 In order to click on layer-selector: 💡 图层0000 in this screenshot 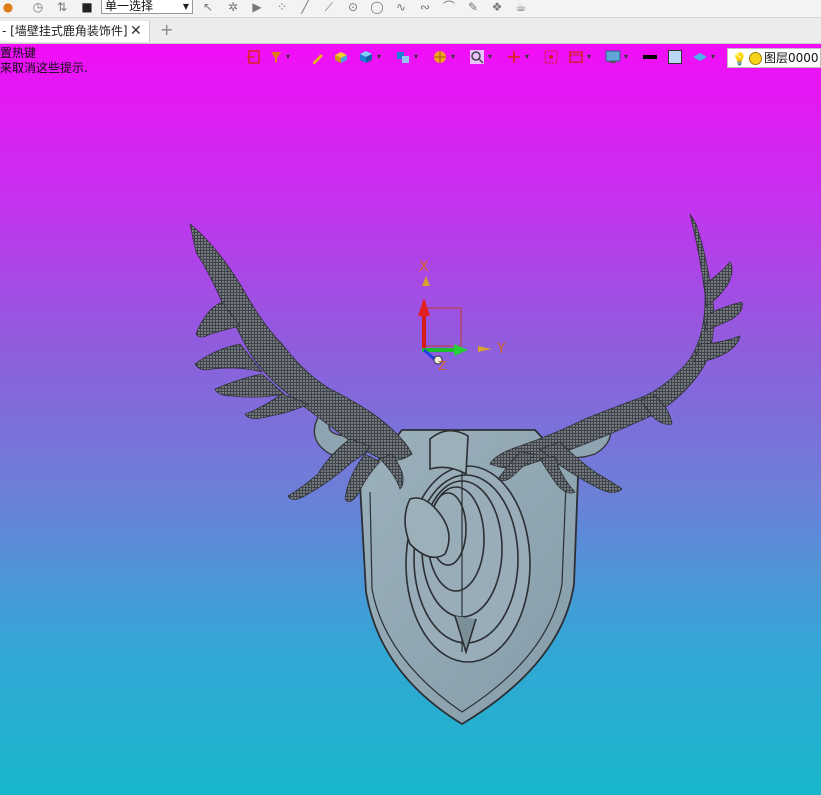, I will do `click(774, 58)`.